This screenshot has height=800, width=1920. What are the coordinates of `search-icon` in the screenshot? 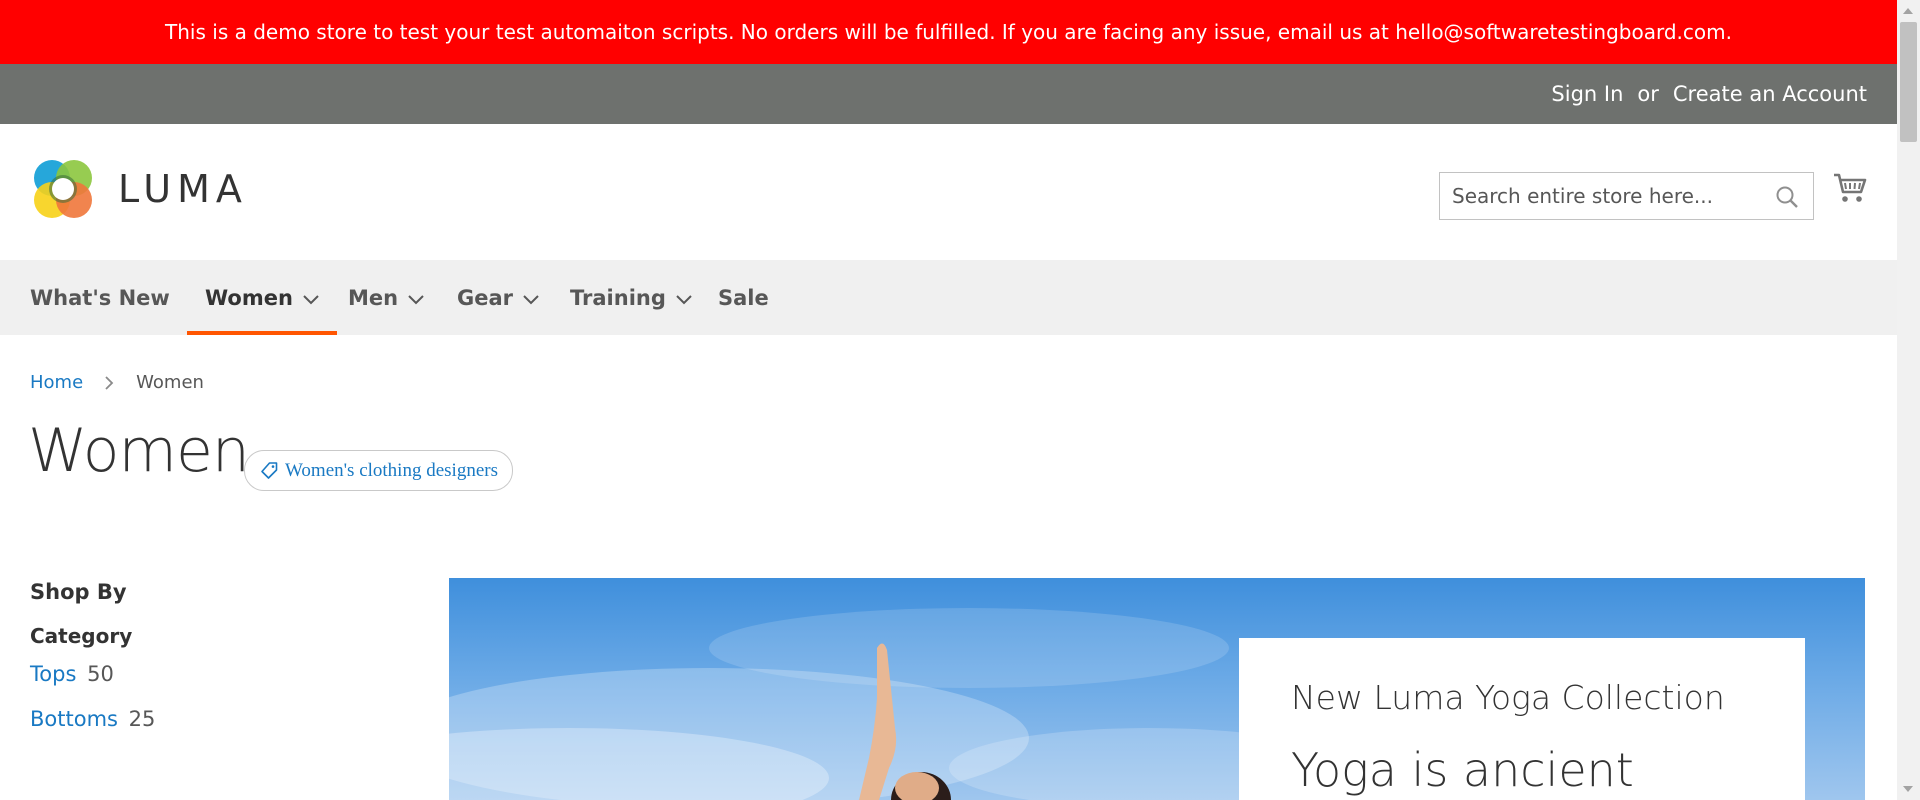 It's located at (1787, 199).